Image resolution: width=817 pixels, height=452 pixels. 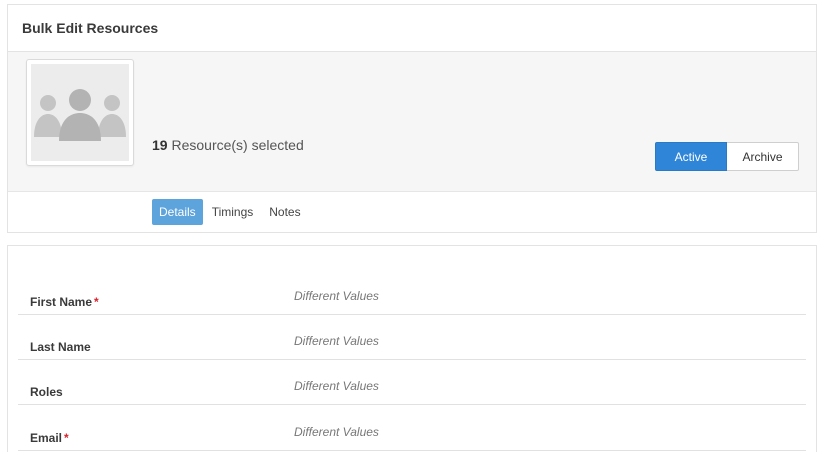 I want to click on field-value-last-name: Different Values, so click(x=336, y=341).